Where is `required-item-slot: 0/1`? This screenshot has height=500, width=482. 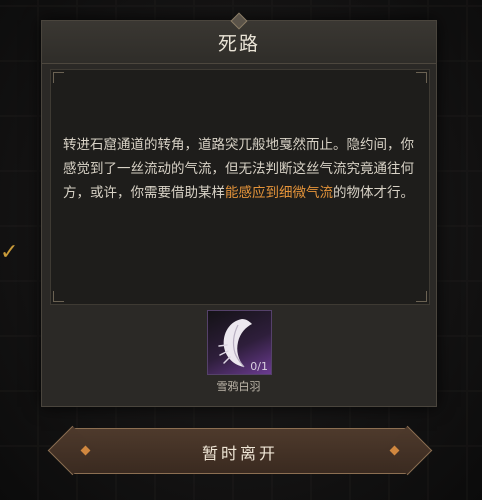
required-item-slot: 0/1 is located at coordinates (239, 342).